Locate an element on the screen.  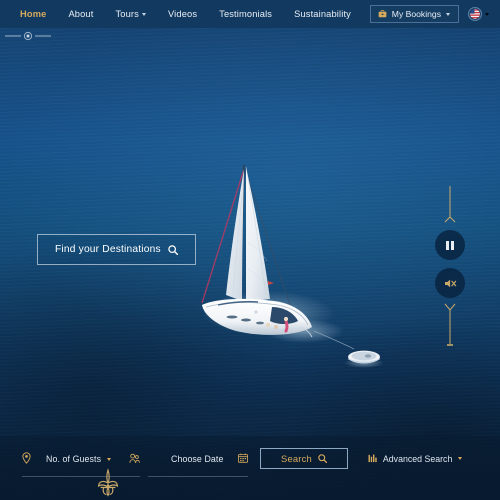
nav-item-sustainability: Sustainability is located at coordinates (322, 14).